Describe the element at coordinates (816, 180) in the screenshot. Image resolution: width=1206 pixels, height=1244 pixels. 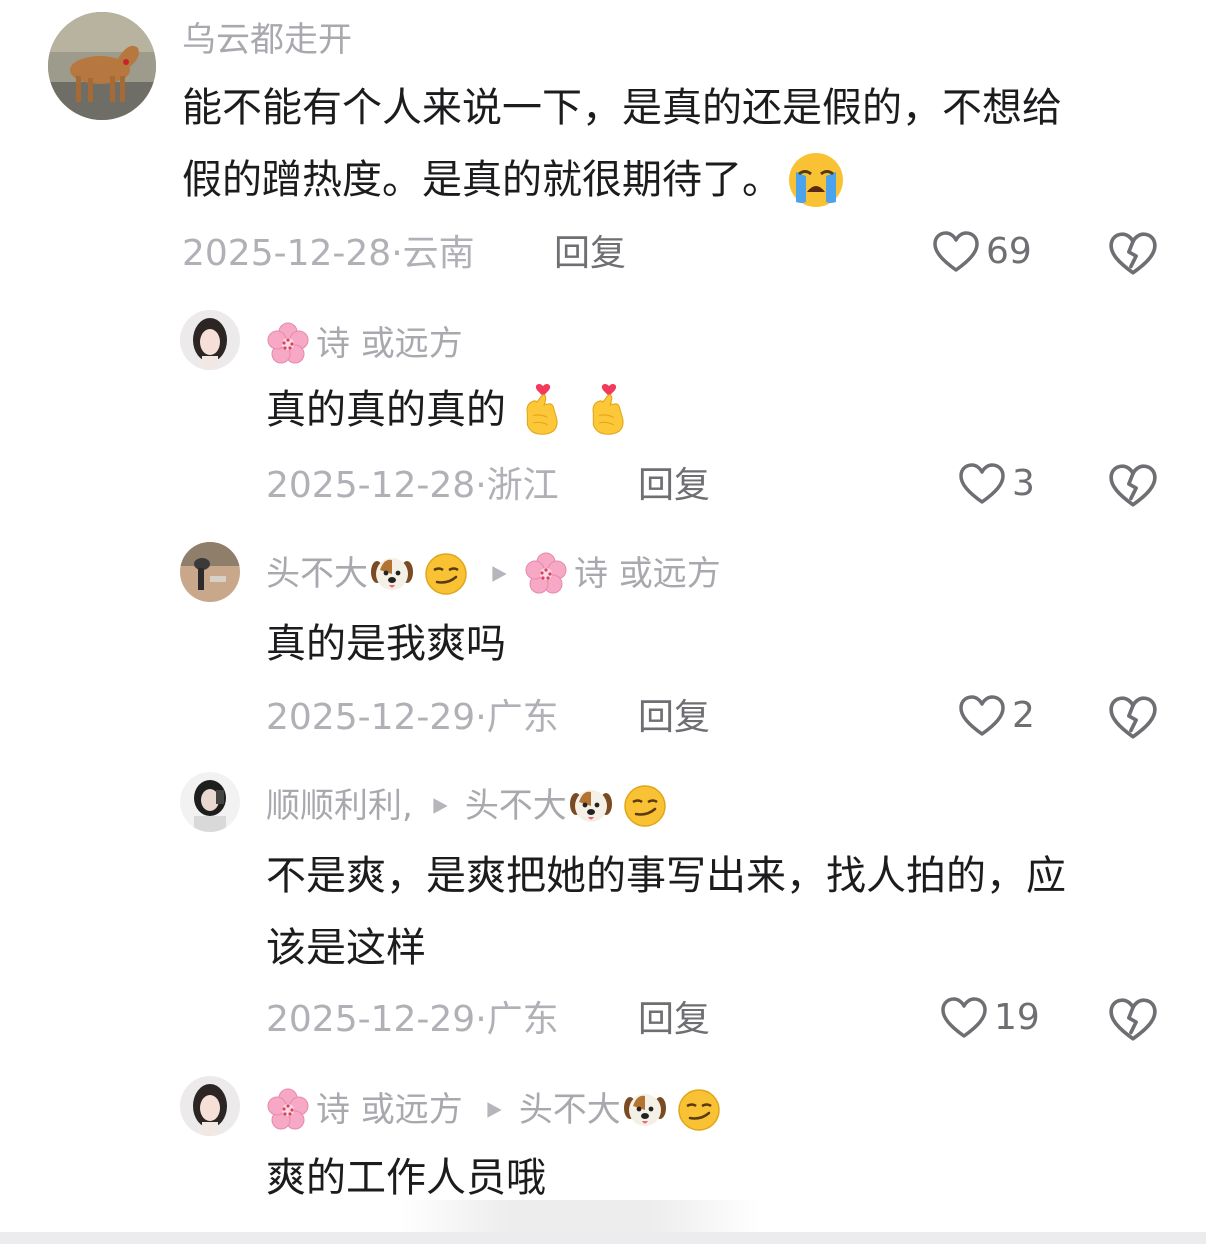
I see `loudly-crying-face-icon` at that location.